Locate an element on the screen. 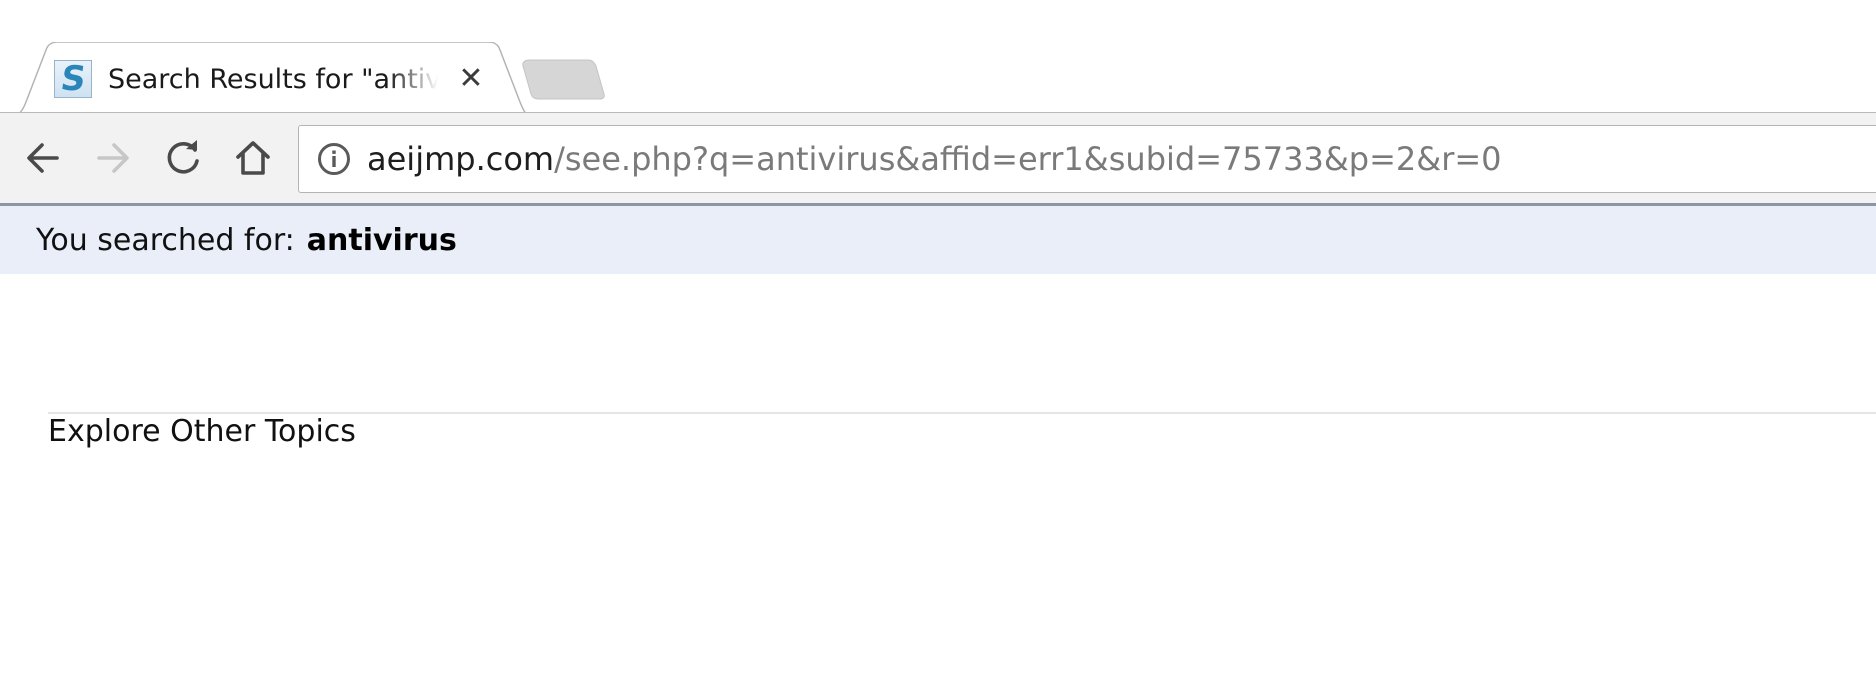 The height and width of the screenshot is (678, 1876). reload-button is located at coordinates (183, 158).